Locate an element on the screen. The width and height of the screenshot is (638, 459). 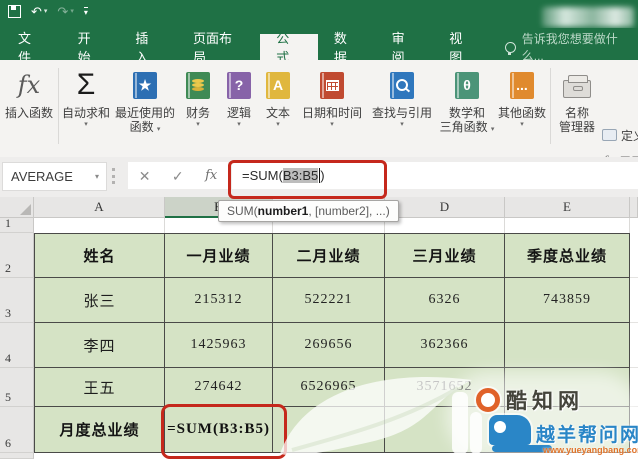
annotation-cell-b6-box is located at coordinates (224, 431).